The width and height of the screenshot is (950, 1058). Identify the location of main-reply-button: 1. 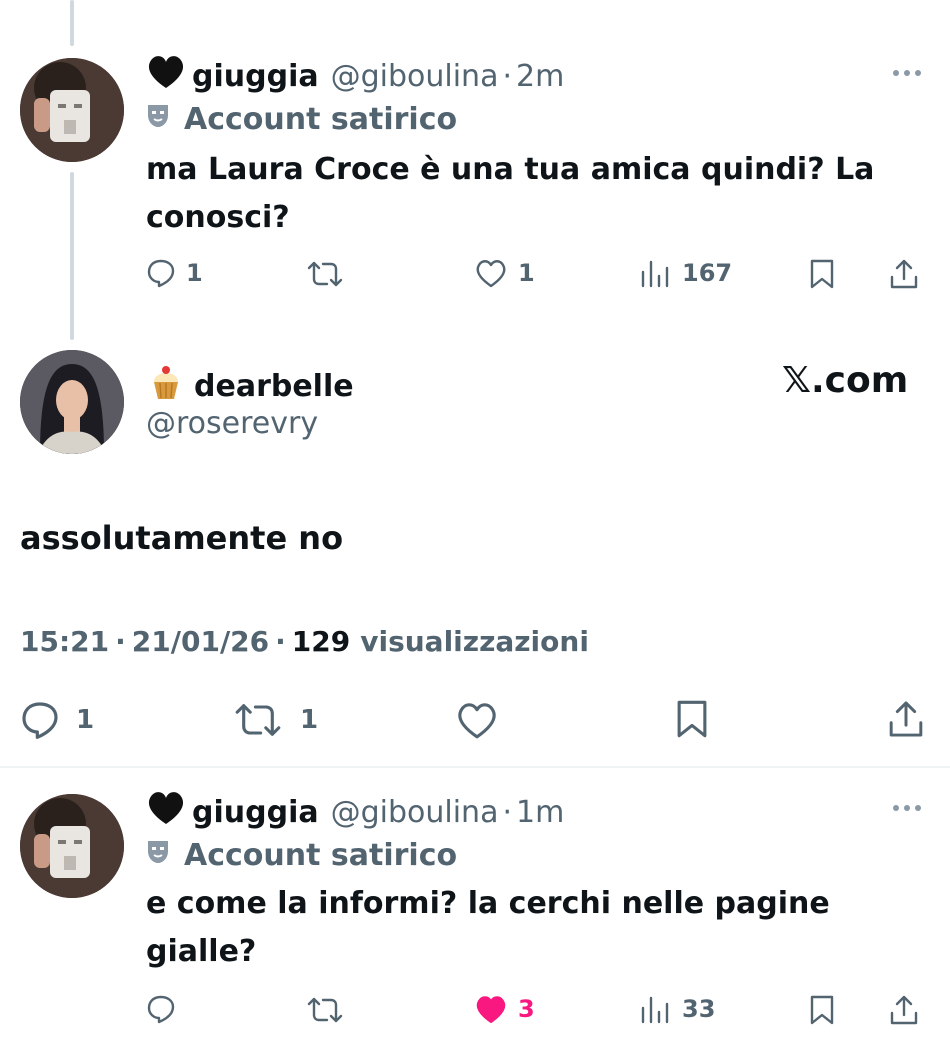
(57, 720).